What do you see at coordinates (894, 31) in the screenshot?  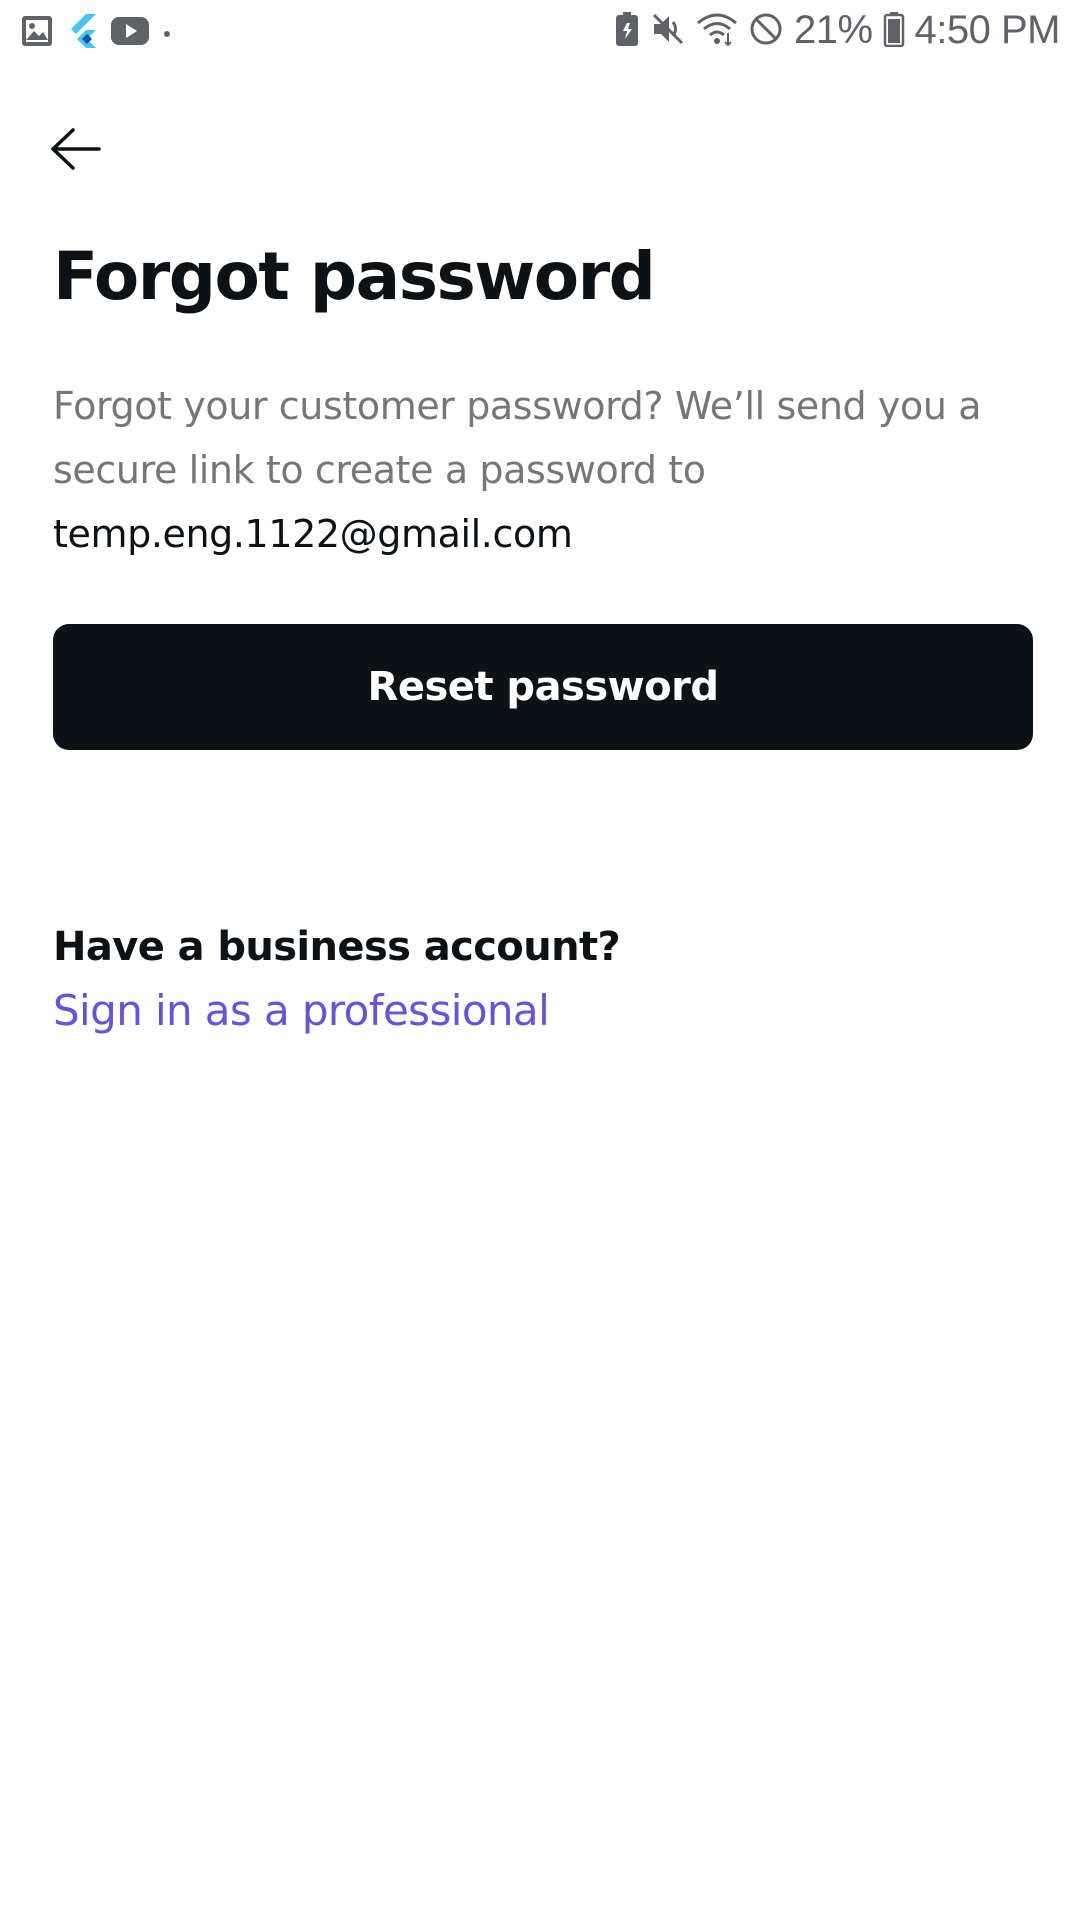 I see `battery-icon` at bounding box center [894, 31].